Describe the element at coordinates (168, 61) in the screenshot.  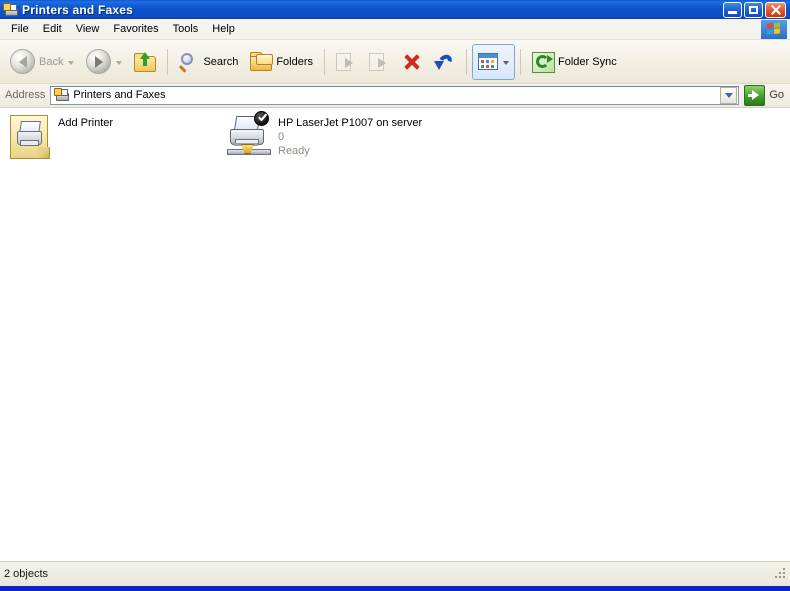
I see `toolbar-separator` at that location.